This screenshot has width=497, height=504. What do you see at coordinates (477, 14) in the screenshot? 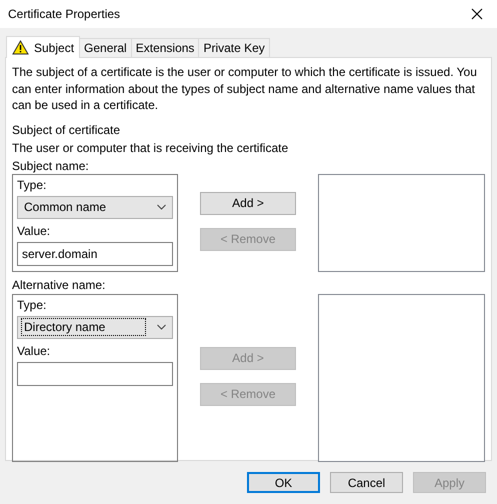
I see `close-icon` at bounding box center [477, 14].